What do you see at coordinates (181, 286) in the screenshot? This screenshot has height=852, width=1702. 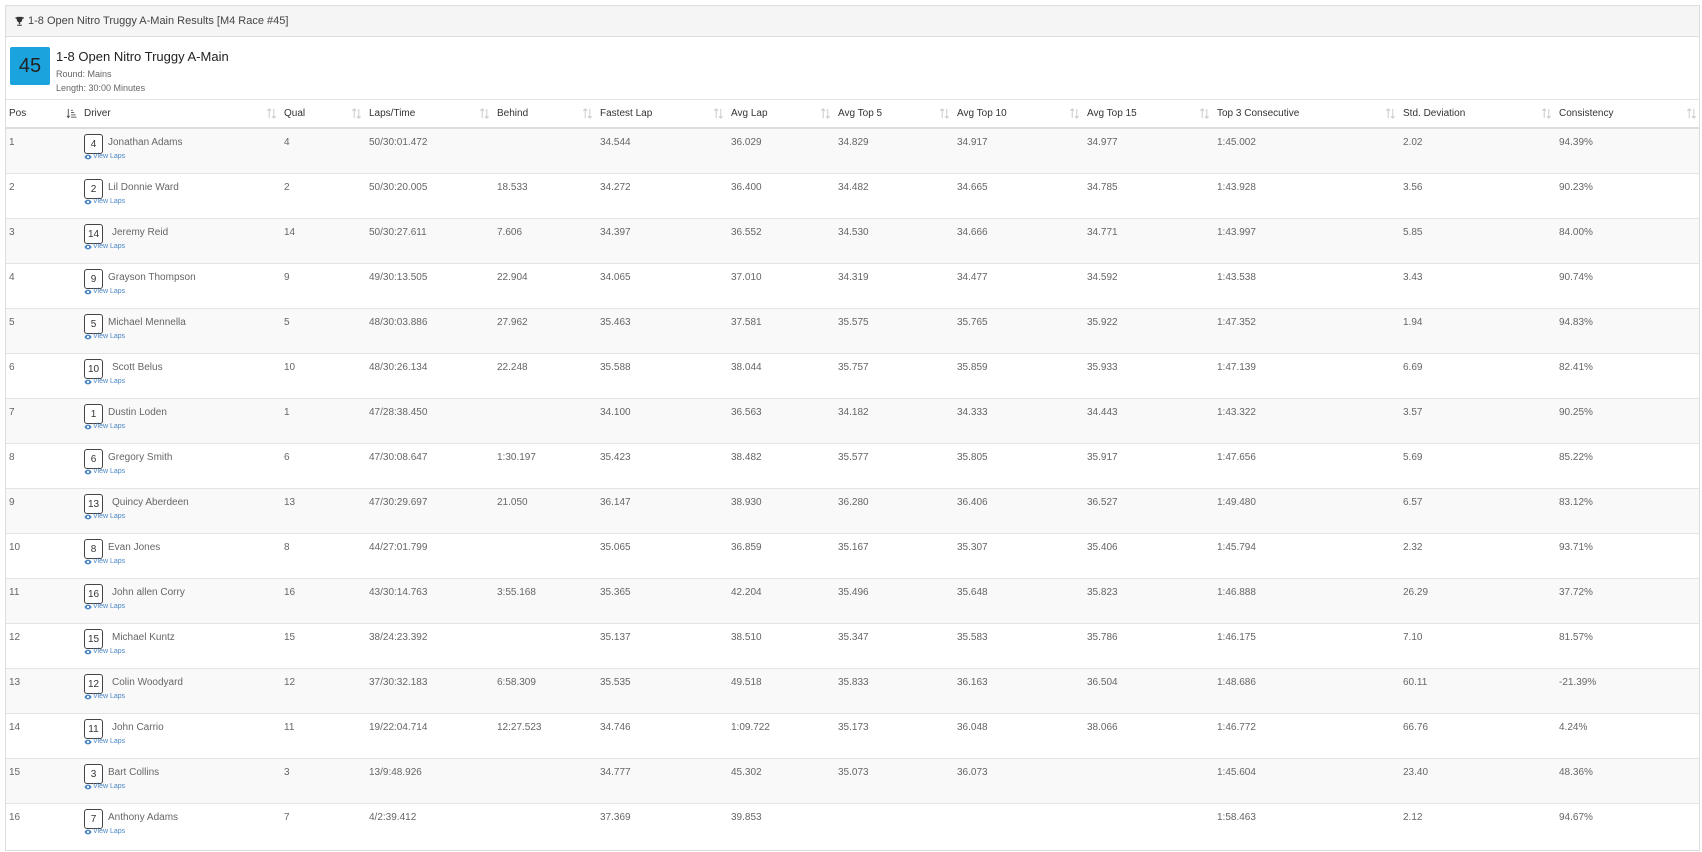 I see `driver-cell: 9 Grayson Thompson View Laps` at bounding box center [181, 286].